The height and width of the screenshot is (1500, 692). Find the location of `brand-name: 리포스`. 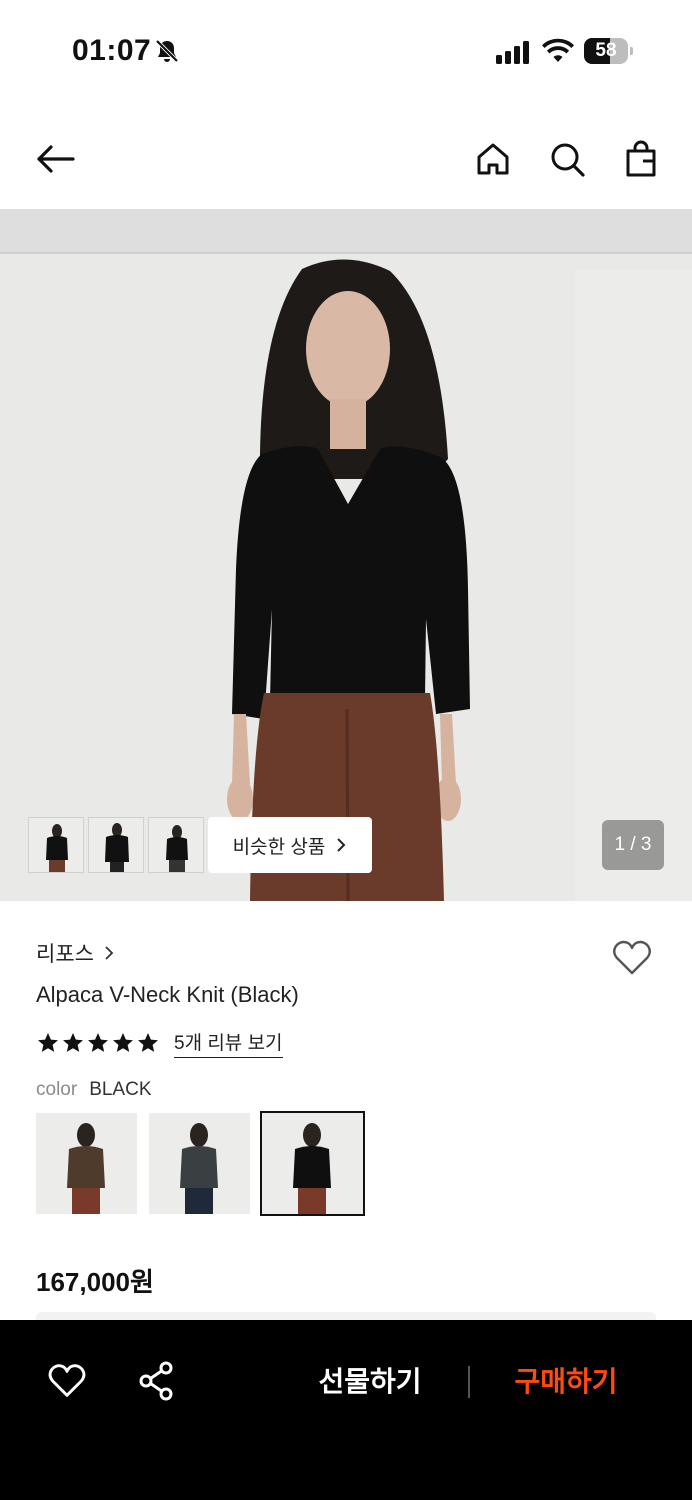

brand-name: 리포스 is located at coordinates (65, 954).